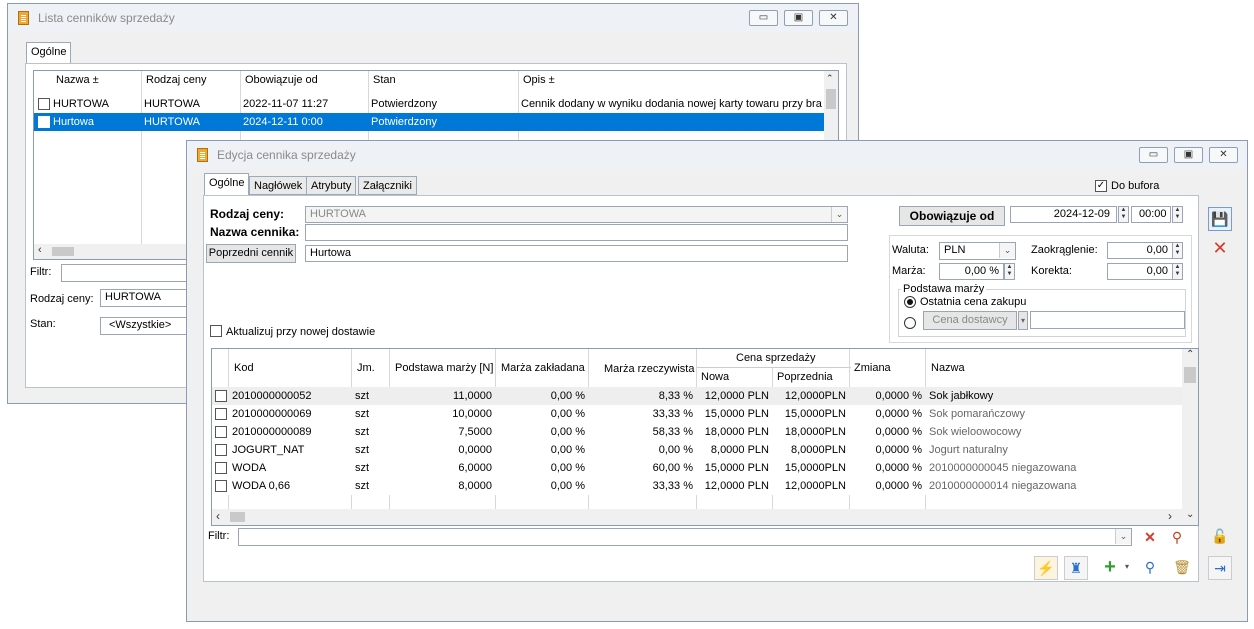 Image resolution: width=1254 pixels, height=629 pixels. Describe the element at coordinates (1140, 250) in the screenshot. I see `zaokraglenie-input: 0,00` at that location.